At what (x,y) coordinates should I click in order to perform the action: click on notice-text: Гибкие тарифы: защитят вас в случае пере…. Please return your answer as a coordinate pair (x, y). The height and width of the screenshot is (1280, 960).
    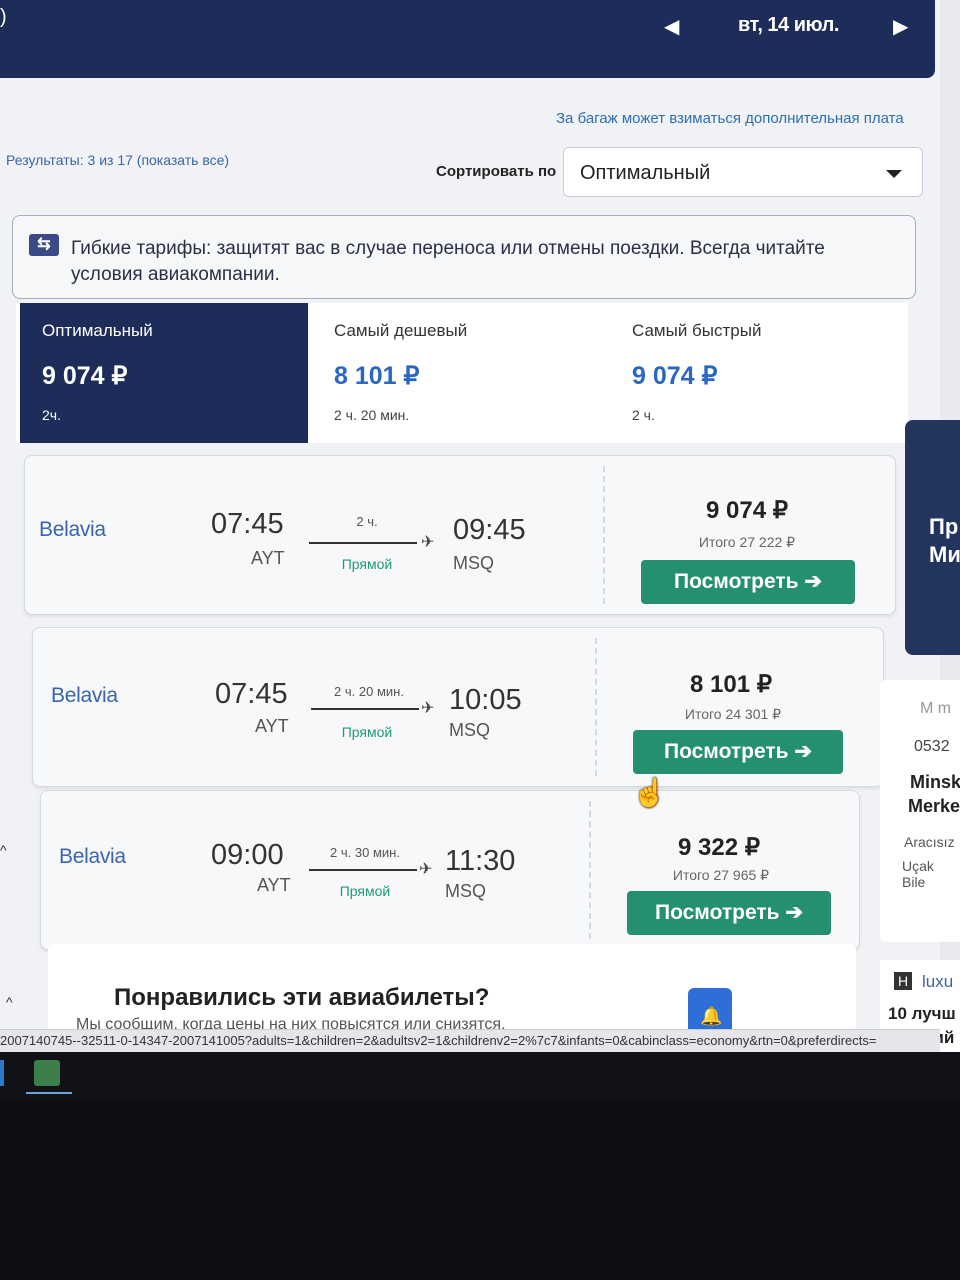
    Looking at the image, I should click on (448, 261).